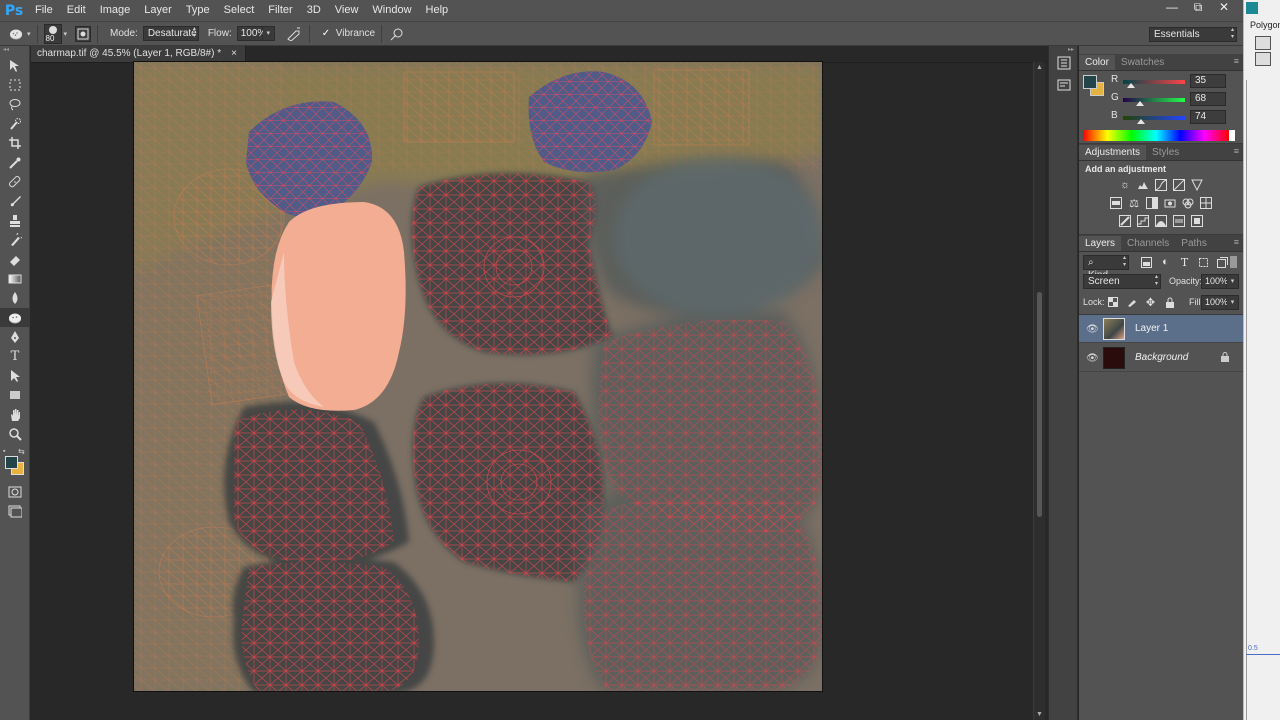  I want to click on scroll-up-icon: ▲, so click(1039, 67).